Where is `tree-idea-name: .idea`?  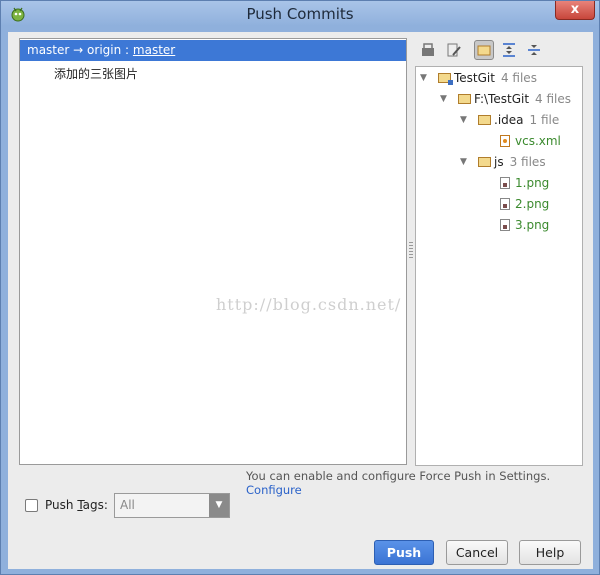
tree-idea-name: .idea is located at coordinates (509, 120).